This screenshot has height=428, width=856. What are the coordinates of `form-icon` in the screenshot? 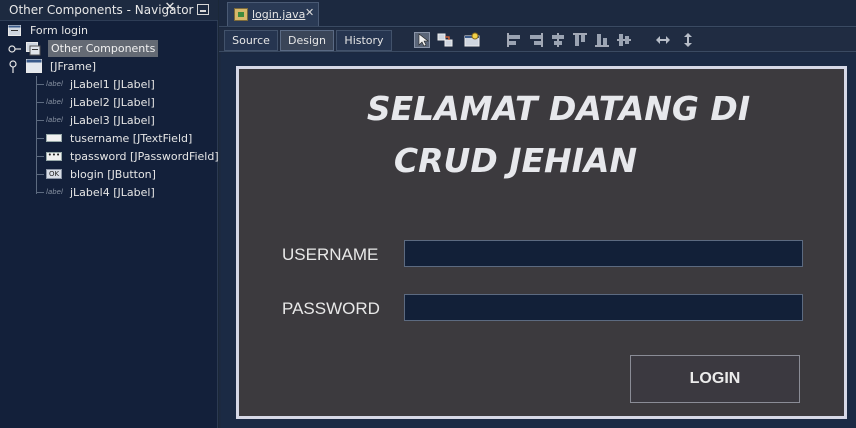 It's located at (14, 30).